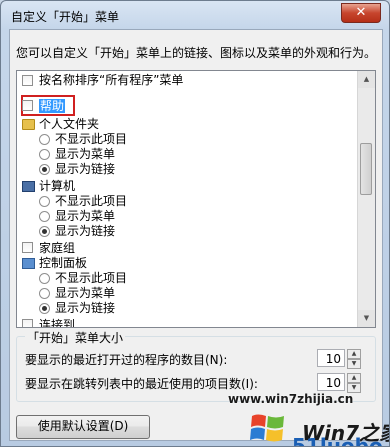 Image resolution: width=390 pixels, height=447 pixels. What do you see at coordinates (28, 263) in the screenshot?
I see `control-panel-icon` at bounding box center [28, 263].